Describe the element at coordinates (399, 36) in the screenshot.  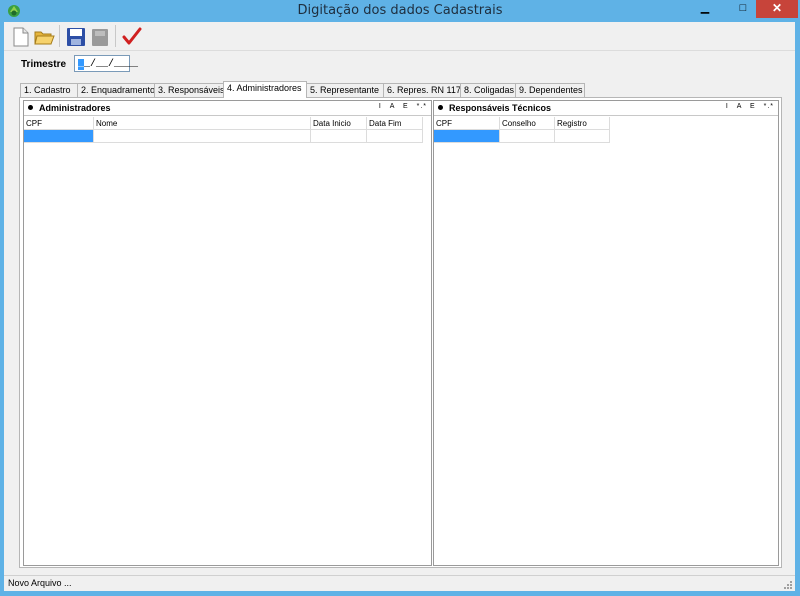
I see `toolbar` at that location.